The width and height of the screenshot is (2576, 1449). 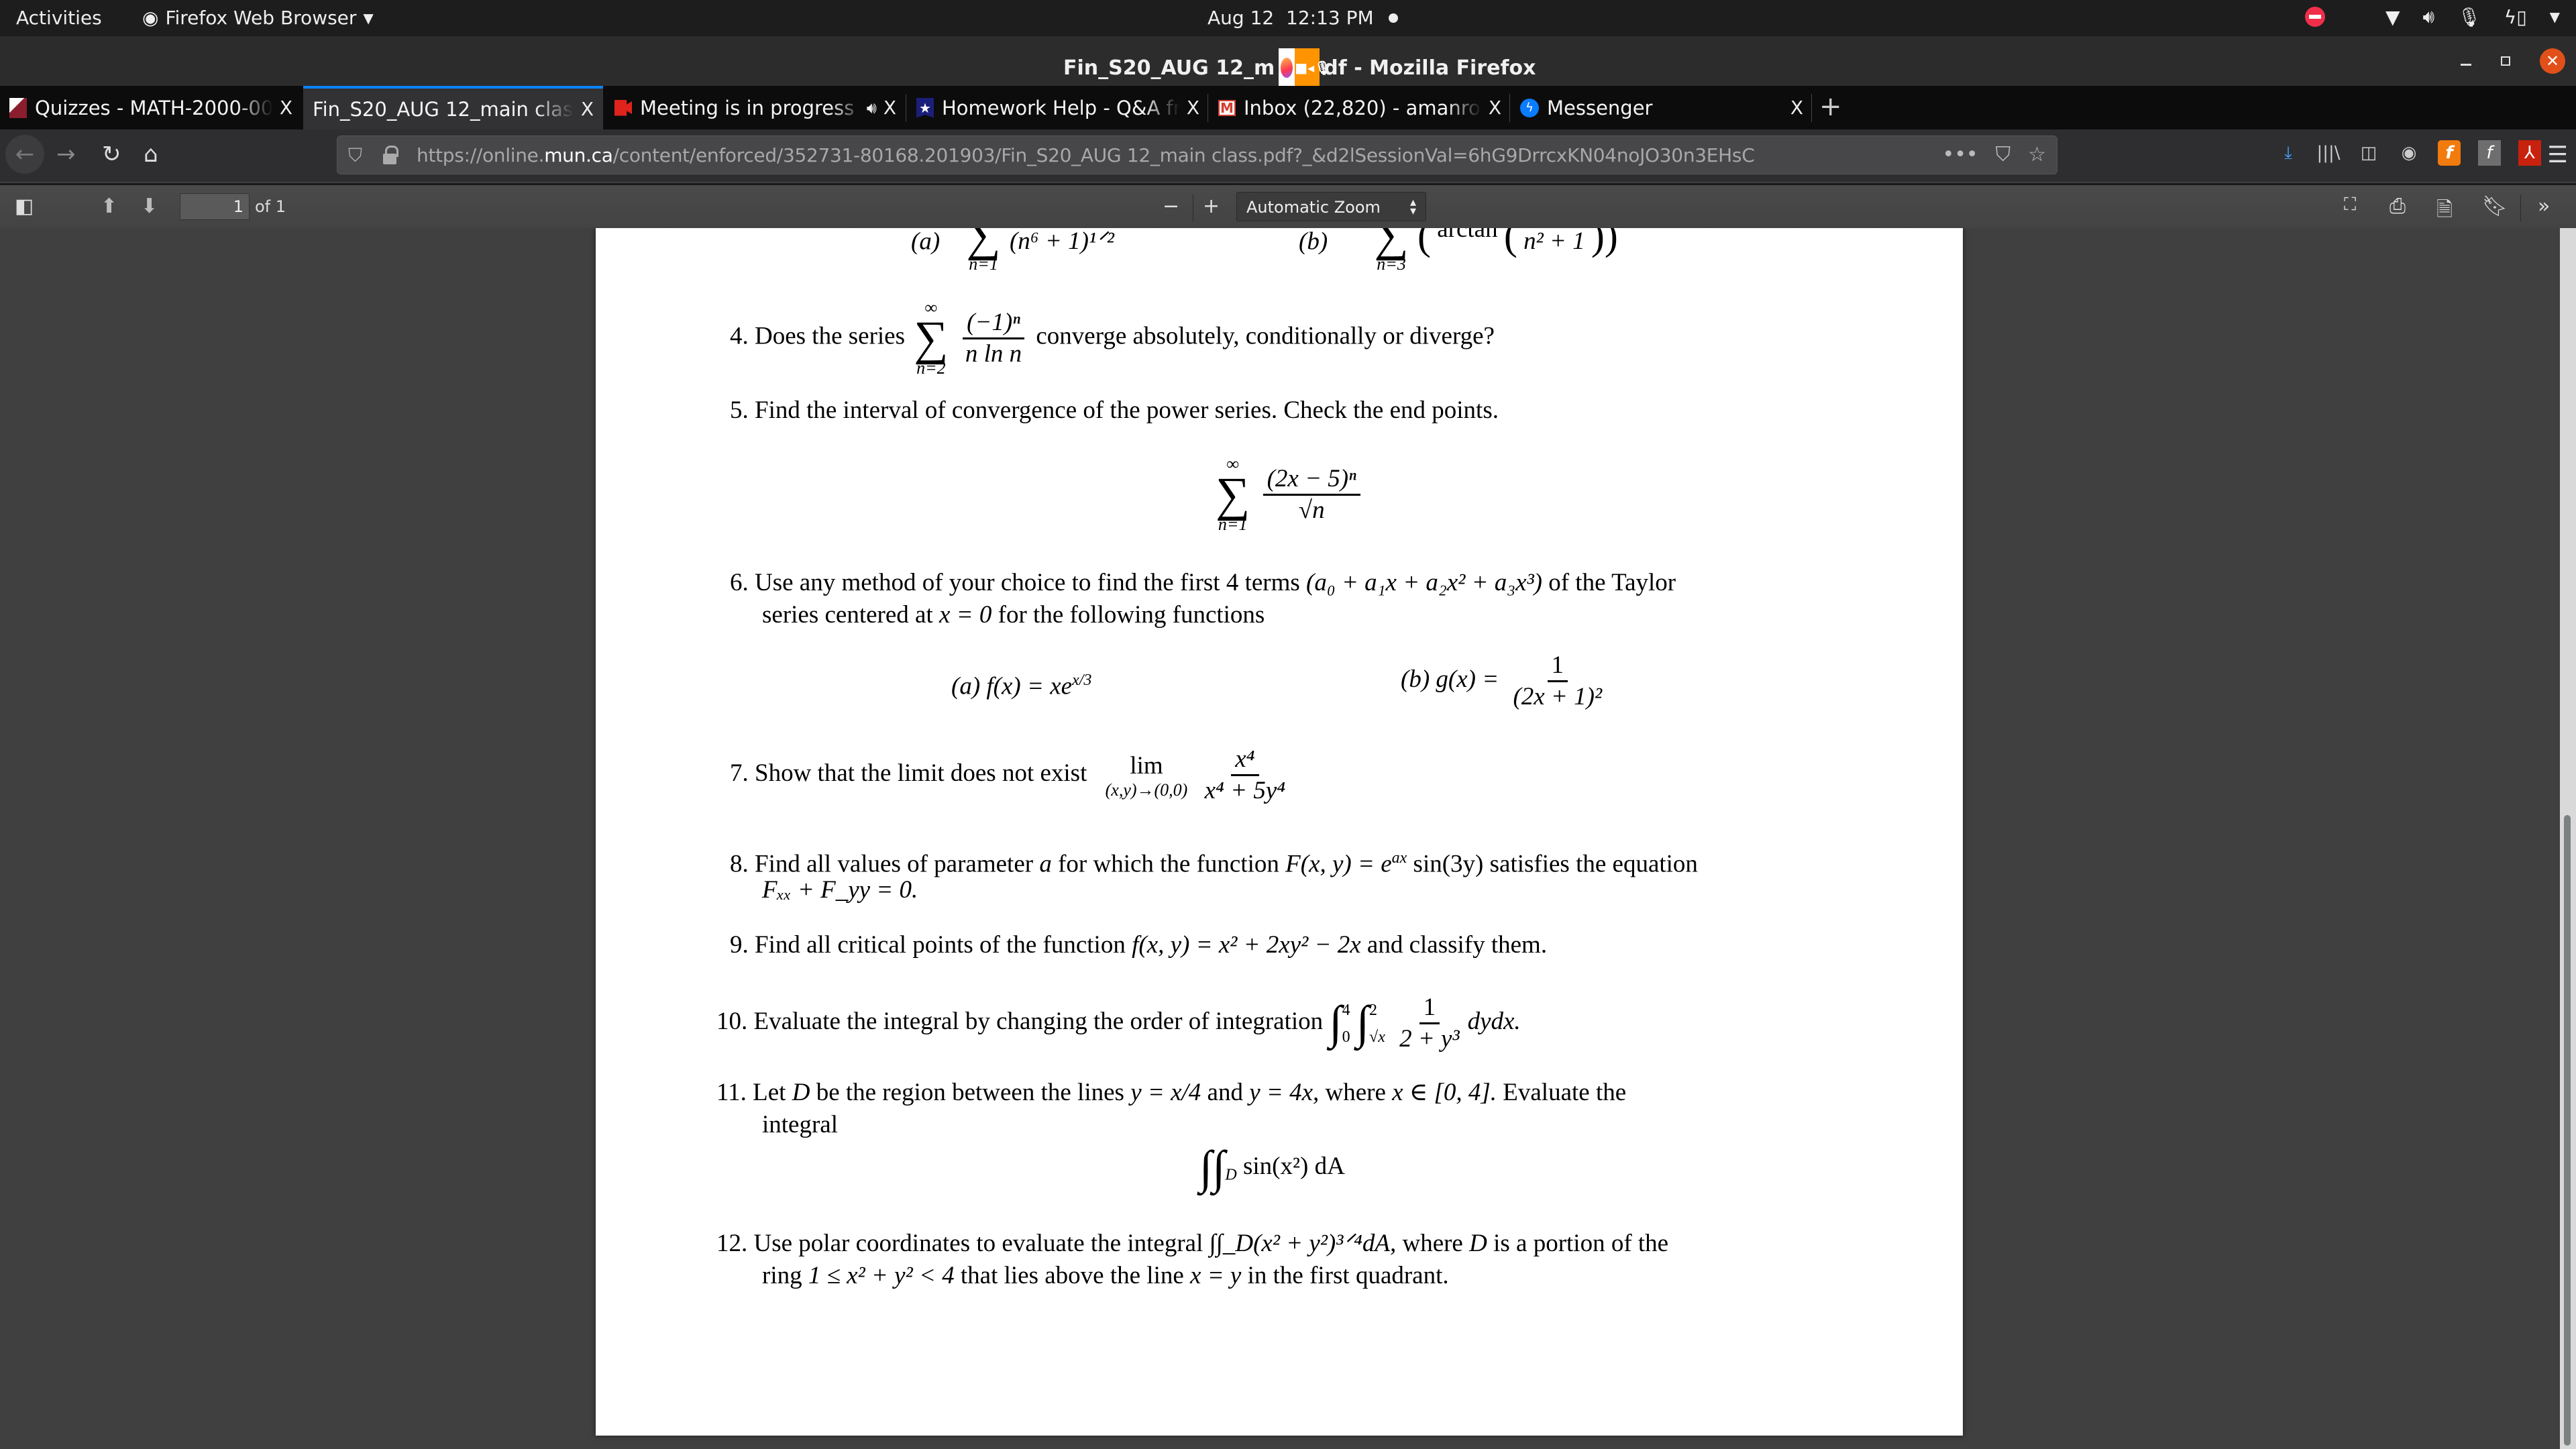 I want to click on new-tab-button: +, so click(x=1830, y=106).